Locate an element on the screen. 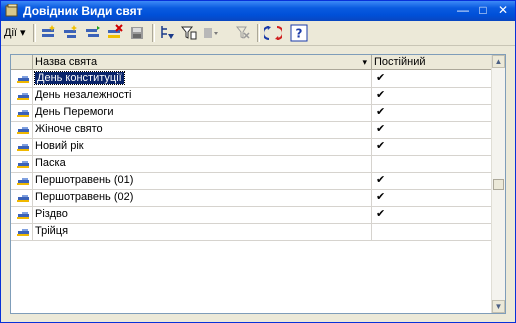 Image resolution: width=516 pixels, height=323 pixels. chevron-down-icon: ▾ is located at coordinates (23, 33).